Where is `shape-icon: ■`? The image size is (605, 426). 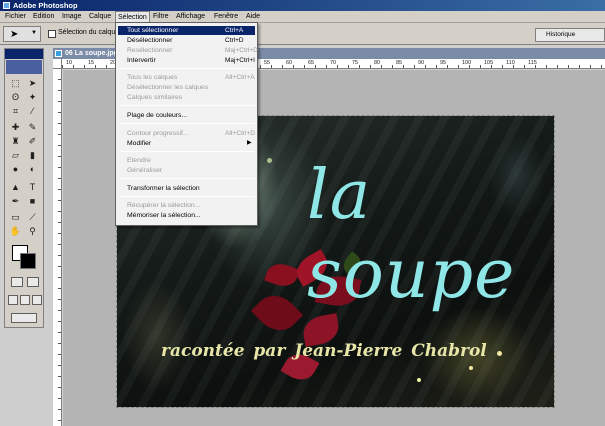 shape-icon: ■ is located at coordinates (32, 201).